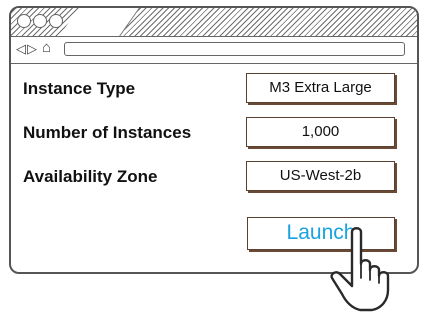 This screenshot has height=314, width=428. I want to click on browser-toolbar: ◁ ▷ ⌂, so click(214, 50).